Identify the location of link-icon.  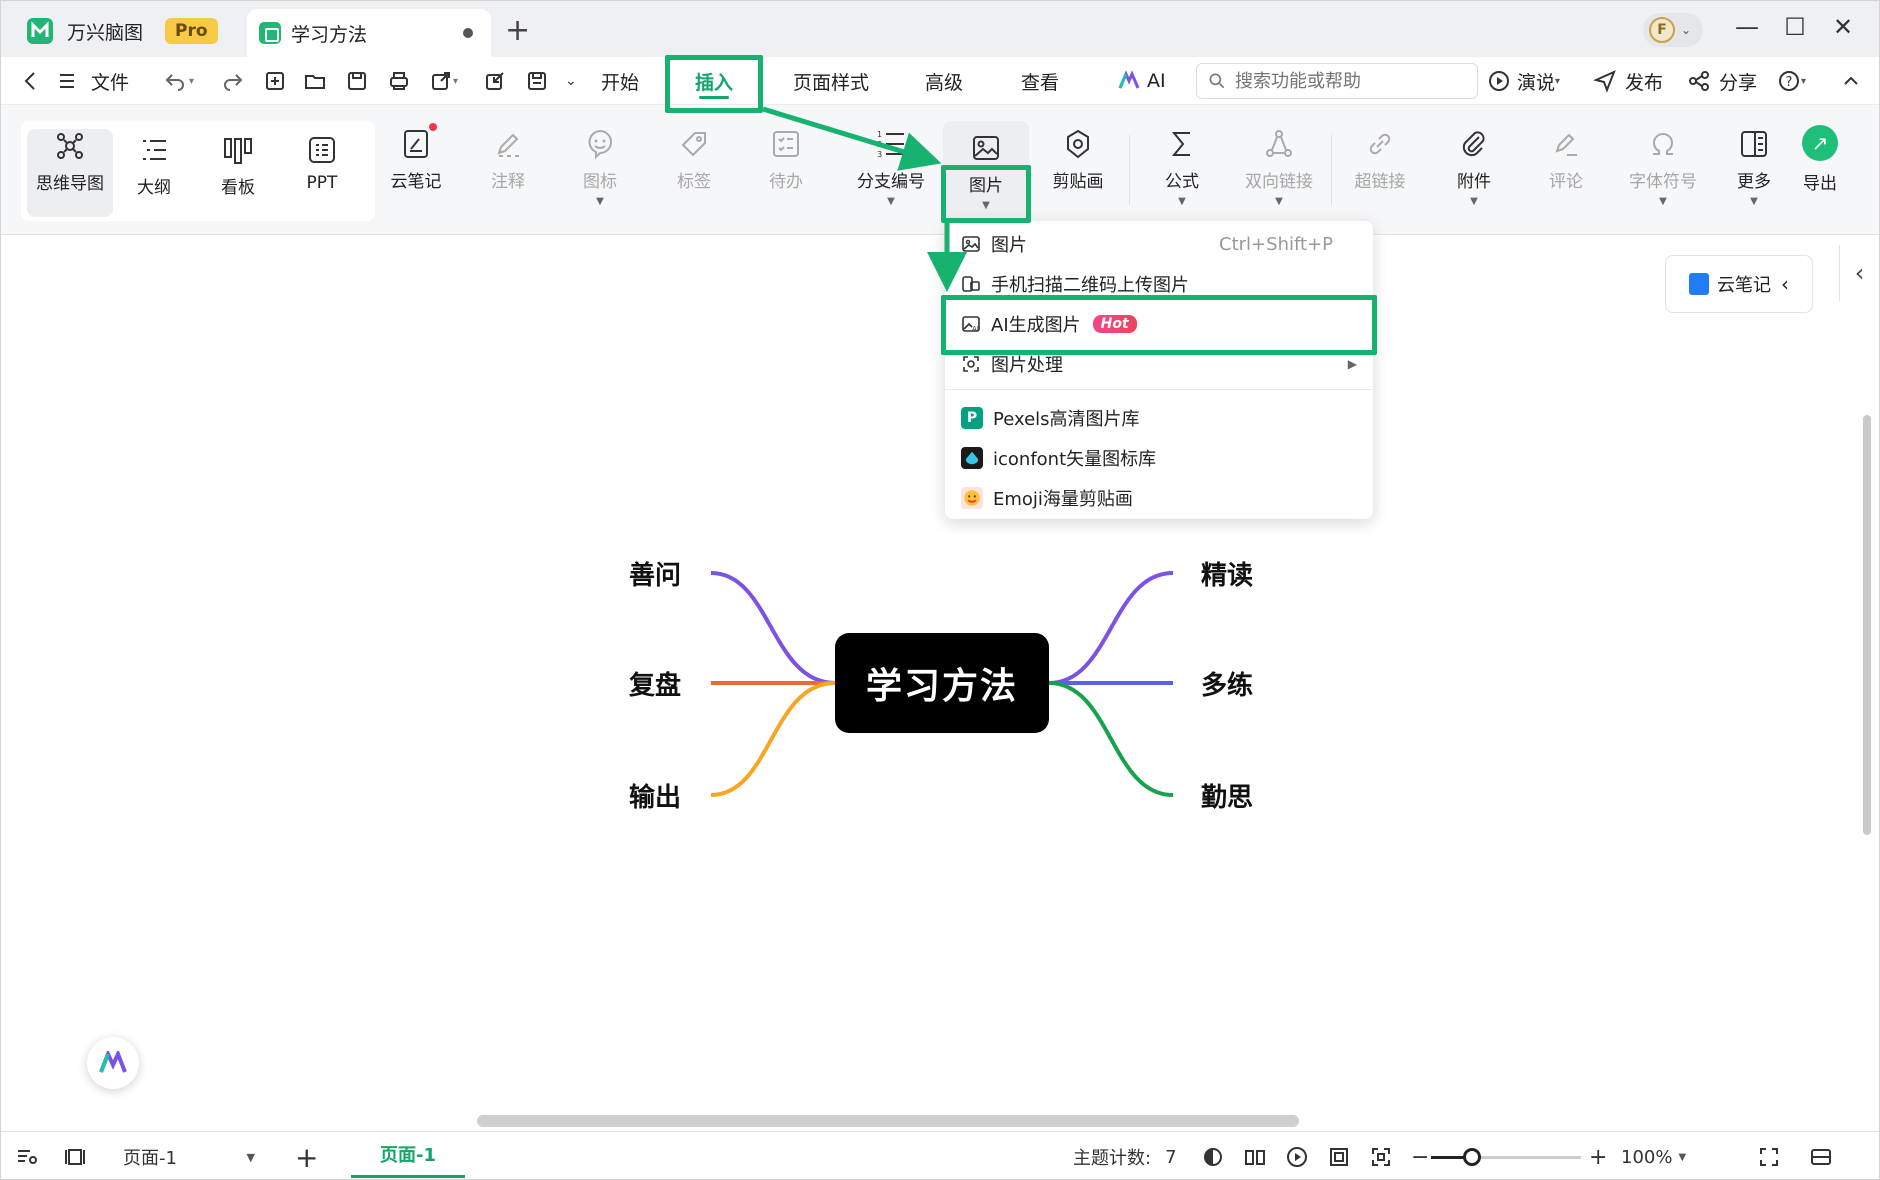
(1380, 144).